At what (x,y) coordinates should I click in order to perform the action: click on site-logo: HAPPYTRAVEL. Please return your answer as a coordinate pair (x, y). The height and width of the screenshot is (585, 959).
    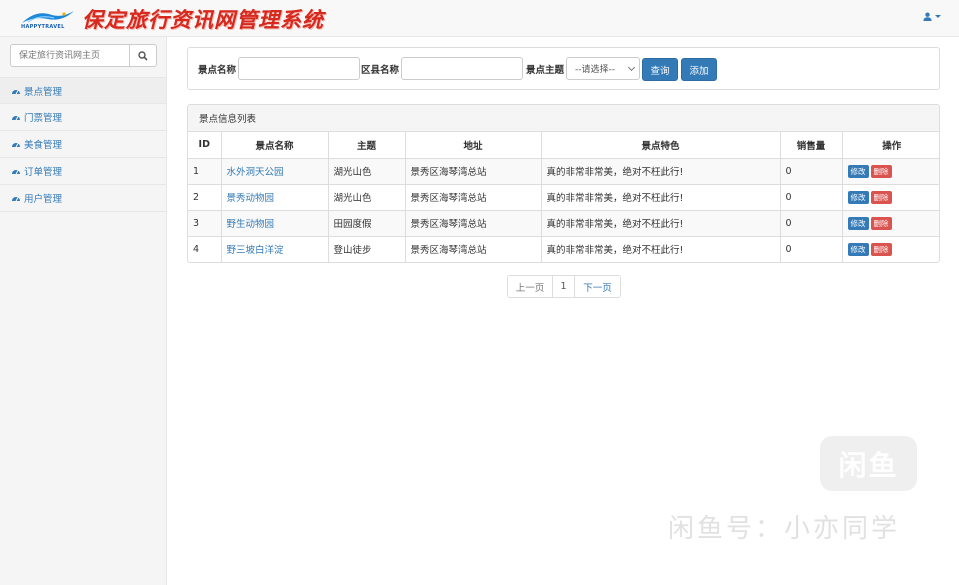
    Looking at the image, I should click on (48, 19).